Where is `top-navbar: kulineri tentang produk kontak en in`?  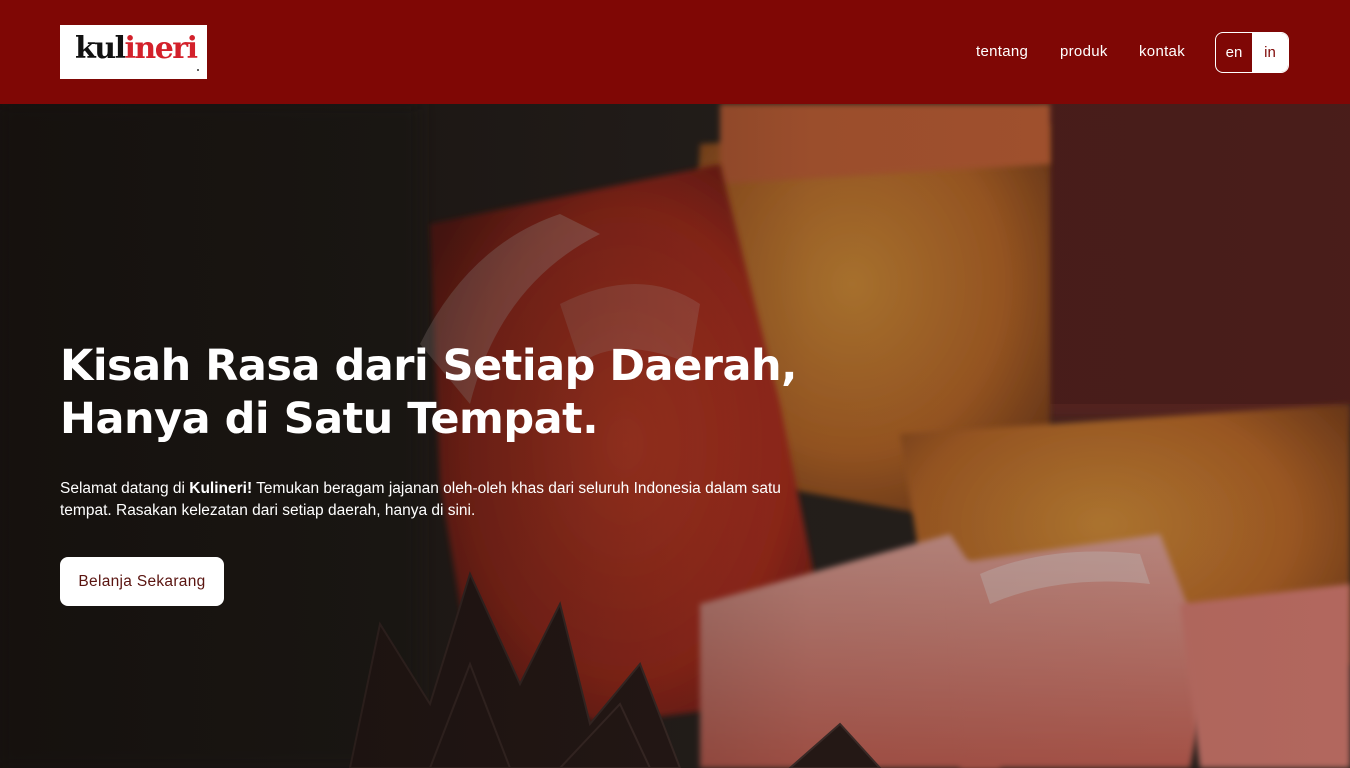 top-navbar: kulineri tentang produk kontak en in is located at coordinates (675, 52).